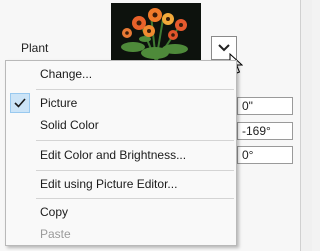 The image size is (320, 251). I want to click on checked-indicator, so click(20, 103).